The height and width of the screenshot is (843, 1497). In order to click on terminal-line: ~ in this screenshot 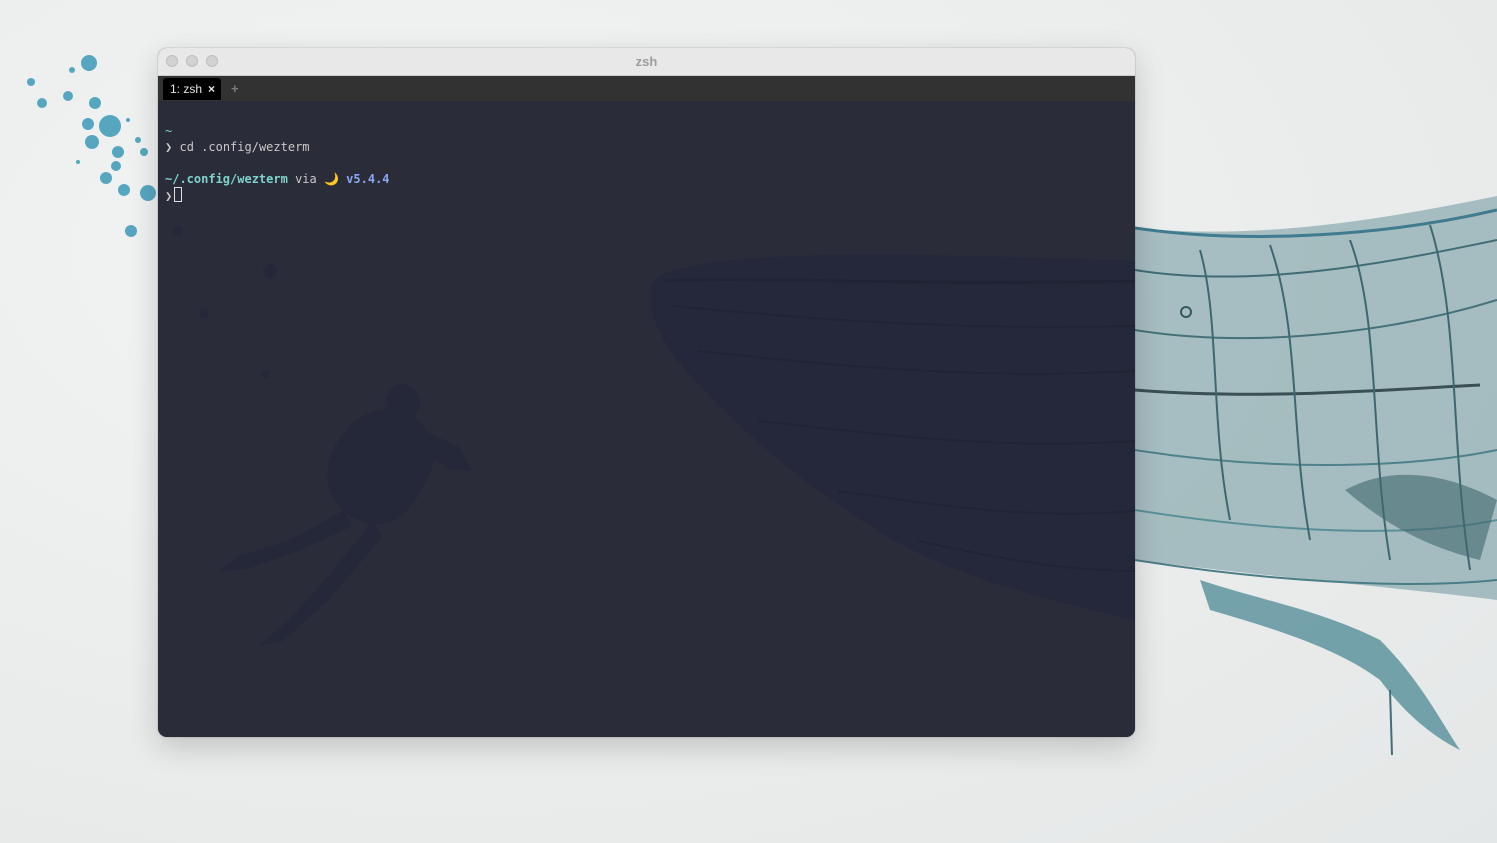, I will do `click(277, 131)`.